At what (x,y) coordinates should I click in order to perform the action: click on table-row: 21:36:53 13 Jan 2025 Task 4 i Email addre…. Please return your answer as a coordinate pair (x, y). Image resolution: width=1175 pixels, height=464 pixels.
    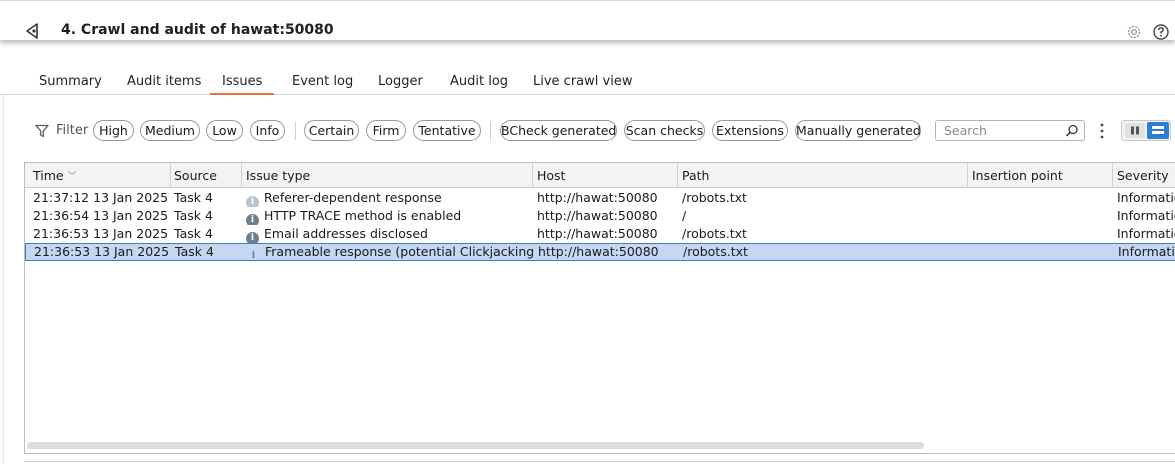
    Looking at the image, I should click on (600, 234).